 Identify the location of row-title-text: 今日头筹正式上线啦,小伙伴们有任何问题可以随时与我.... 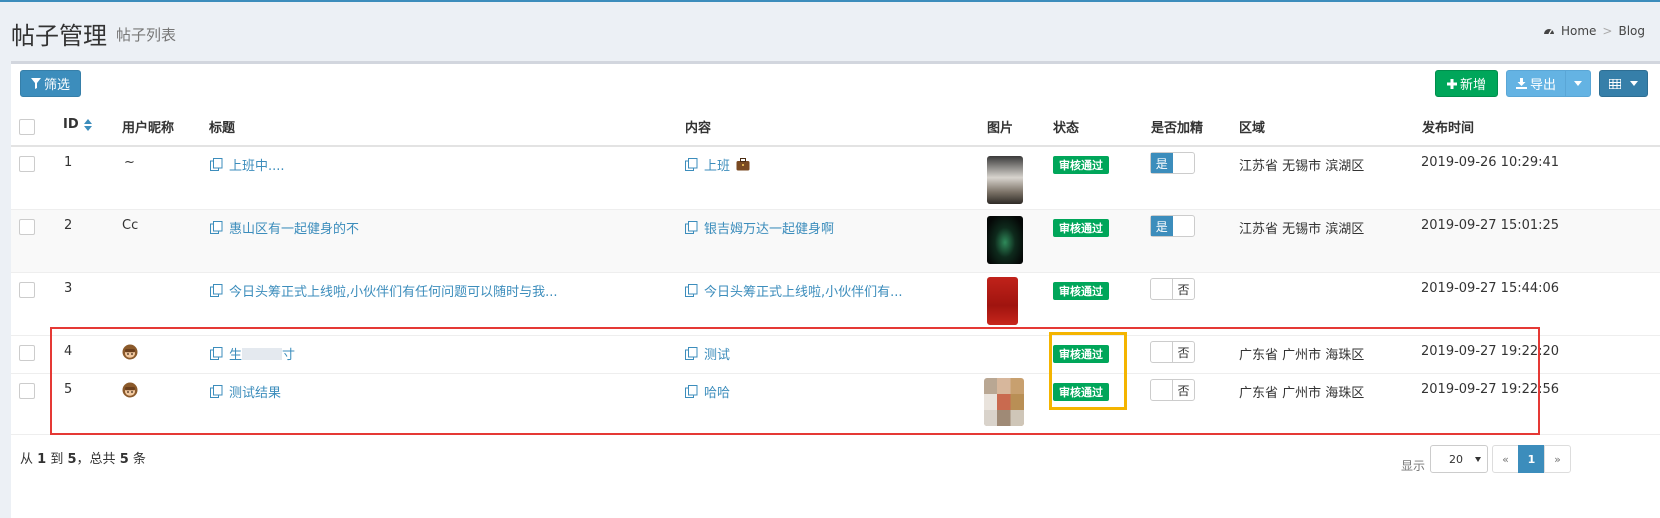
(393, 292).